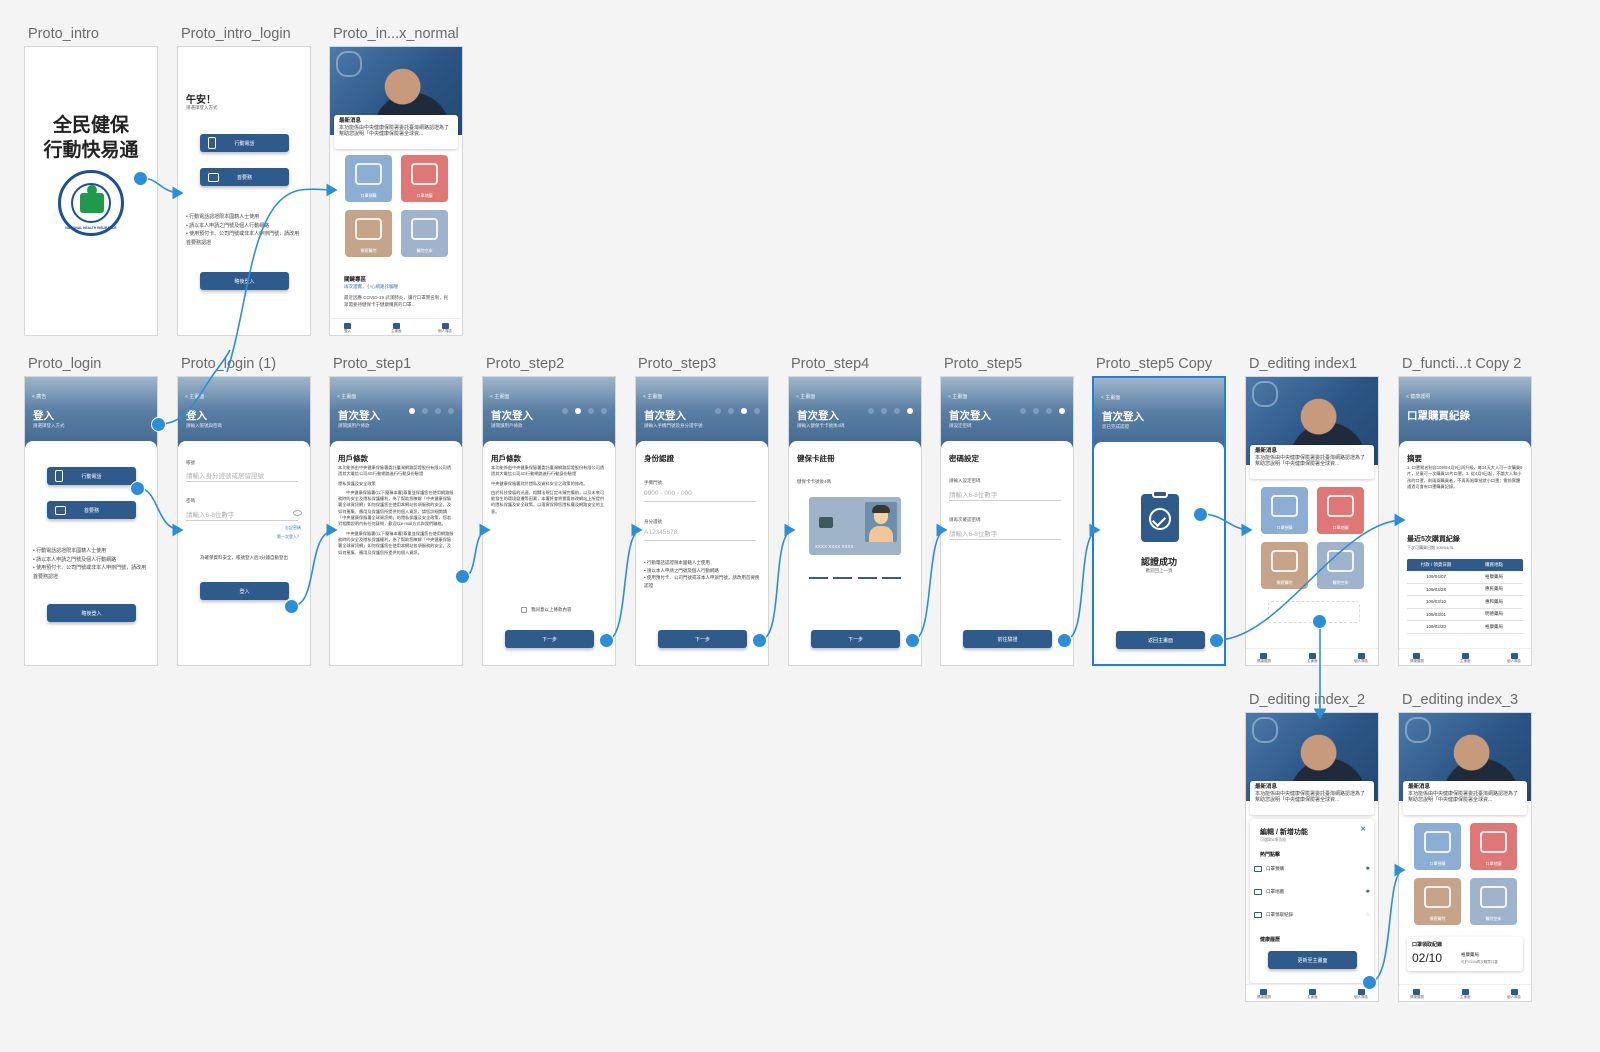  What do you see at coordinates (91, 191) in the screenshot?
I see `screen-intro: 全民健保 行動快易通 NATIONAL HEALTH INSURANCE` at bounding box center [91, 191].